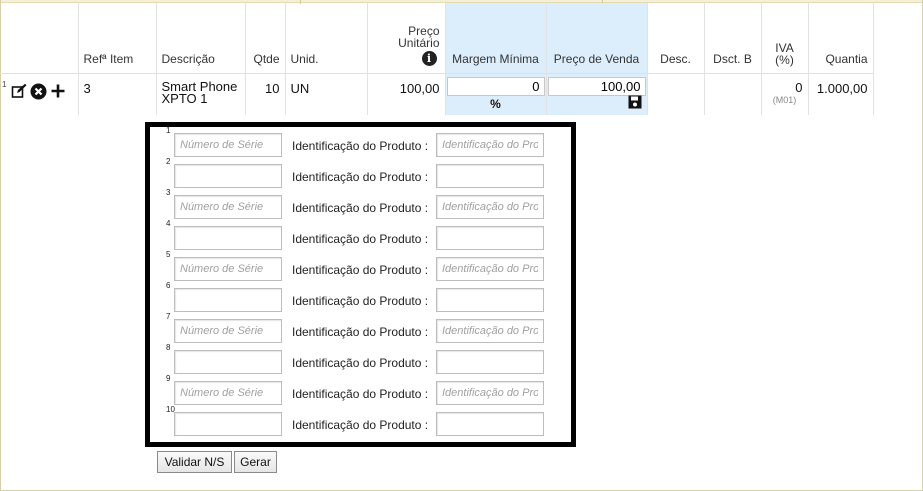 Image resolution: width=923 pixels, height=491 pixels. Describe the element at coordinates (168, 378) in the screenshot. I see `serial-row-number: 9` at that location.